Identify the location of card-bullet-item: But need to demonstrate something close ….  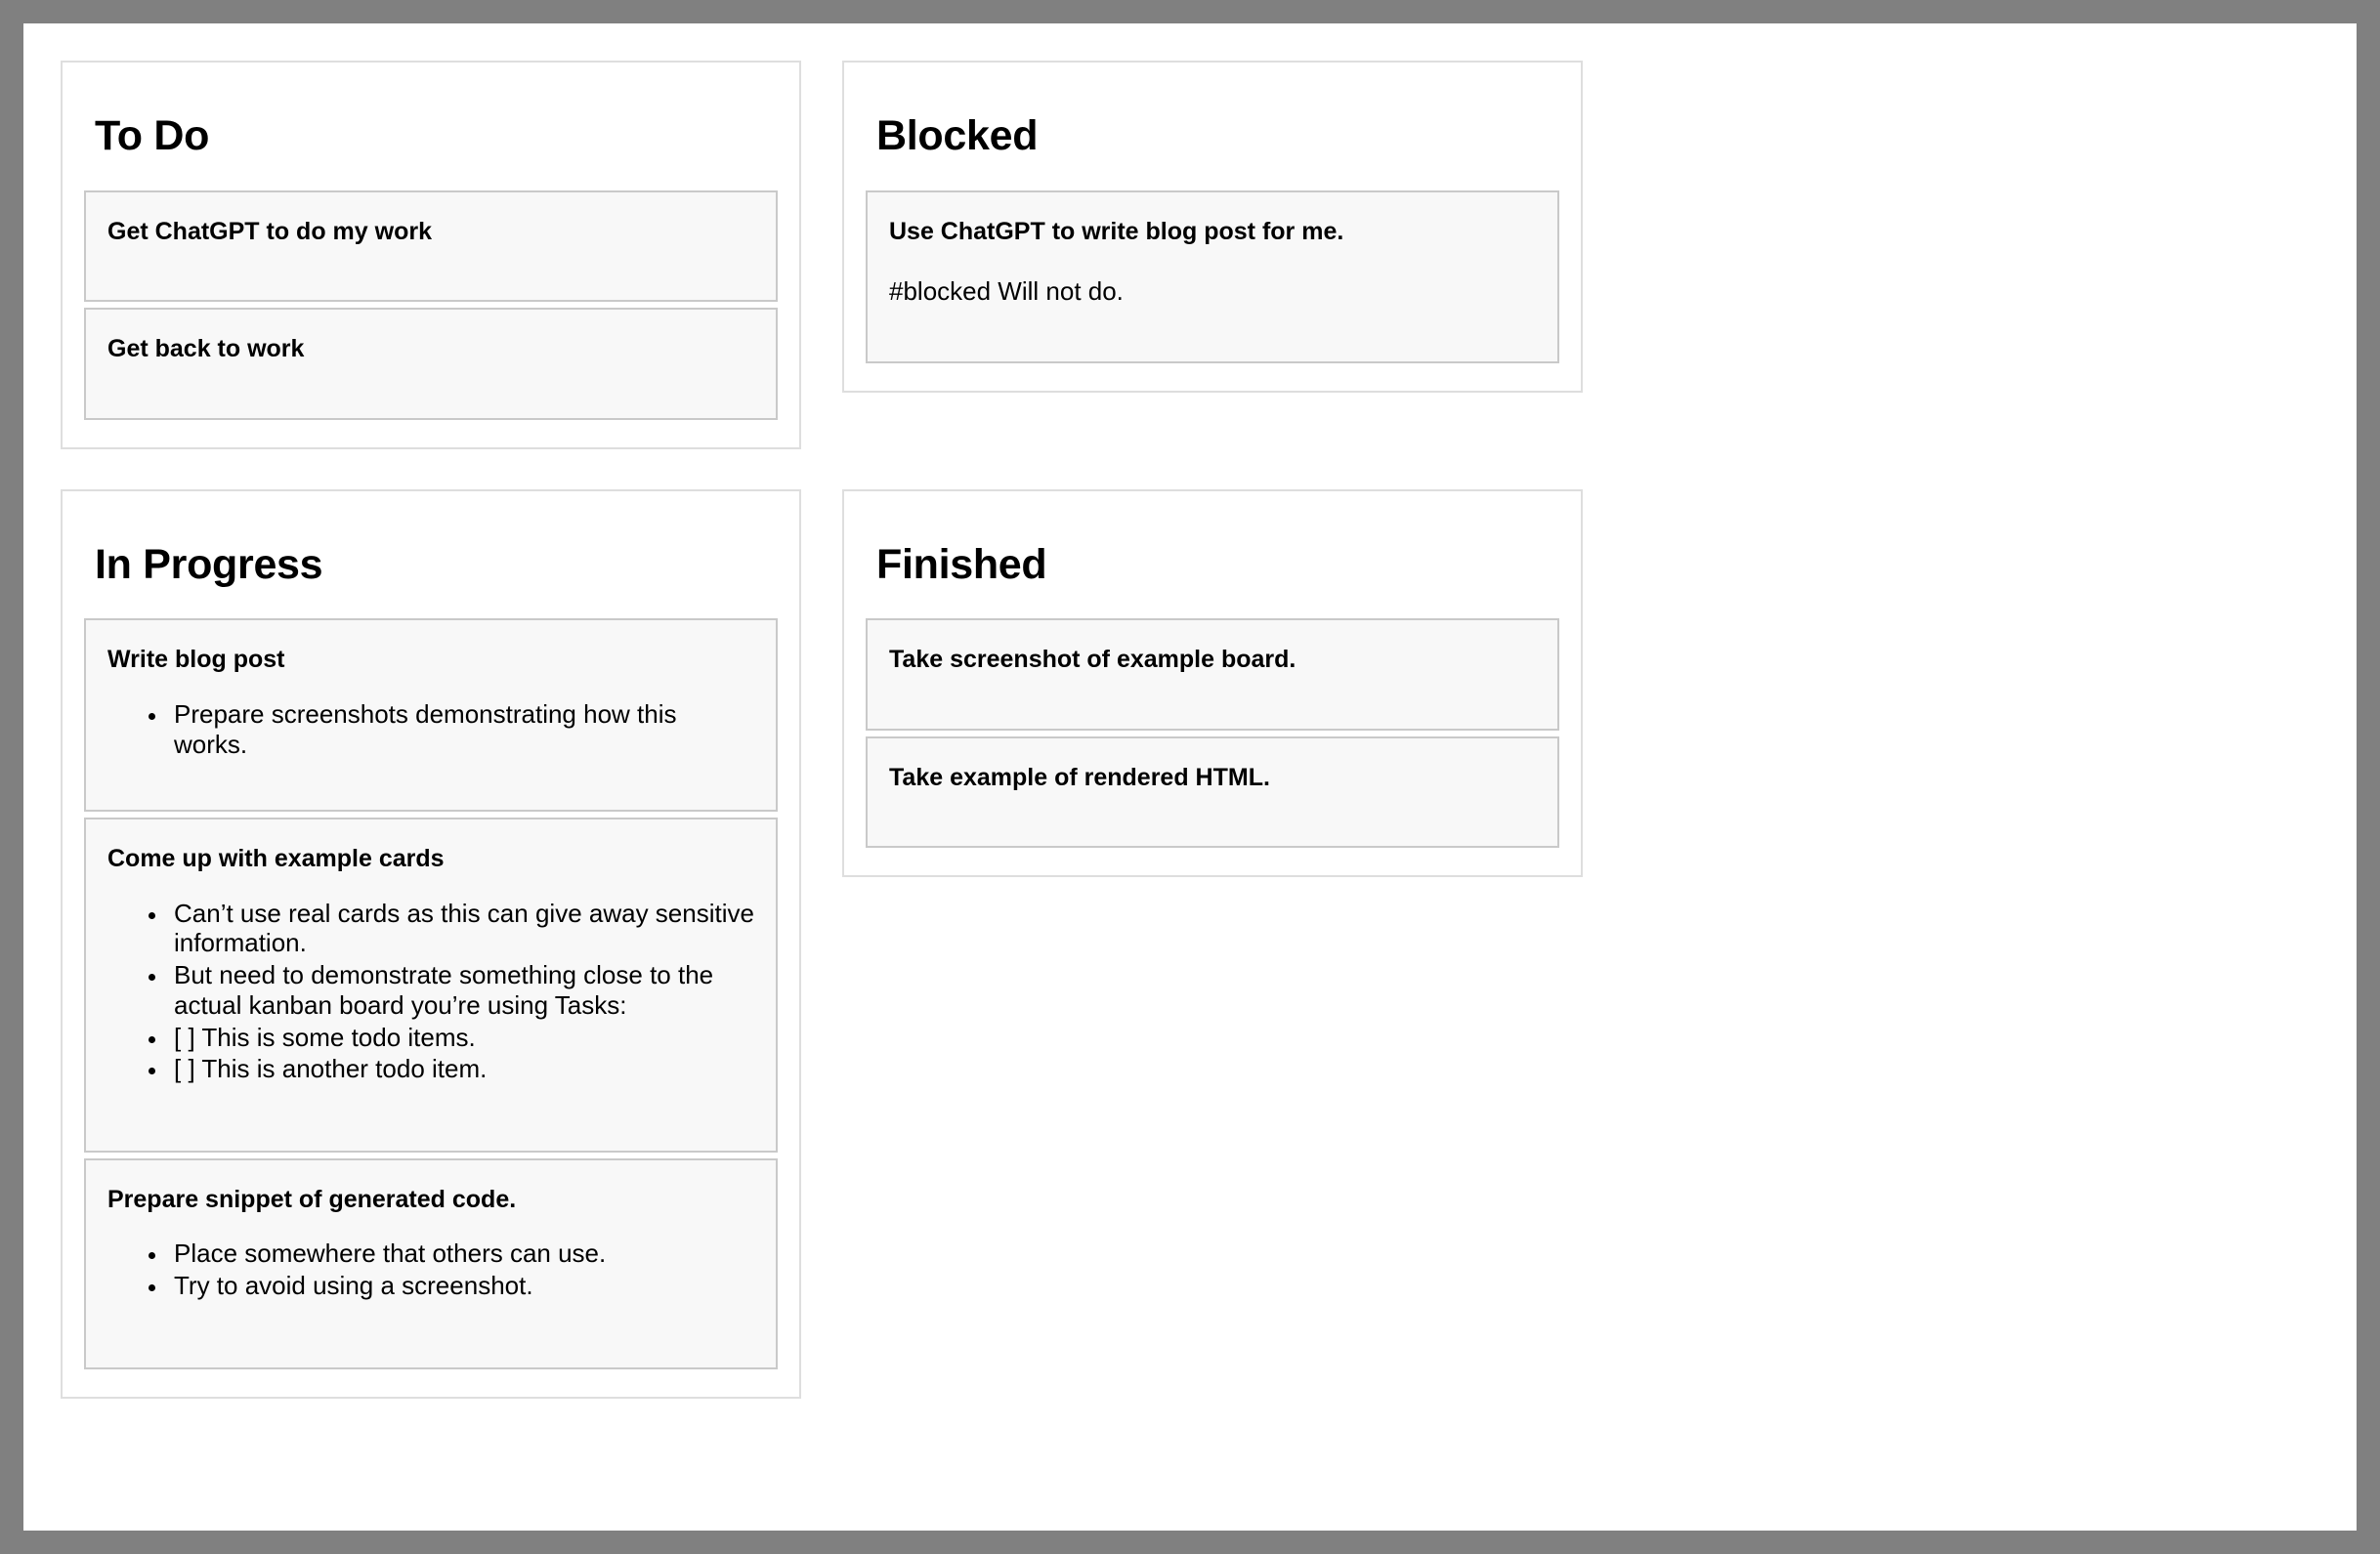
(461, 990).